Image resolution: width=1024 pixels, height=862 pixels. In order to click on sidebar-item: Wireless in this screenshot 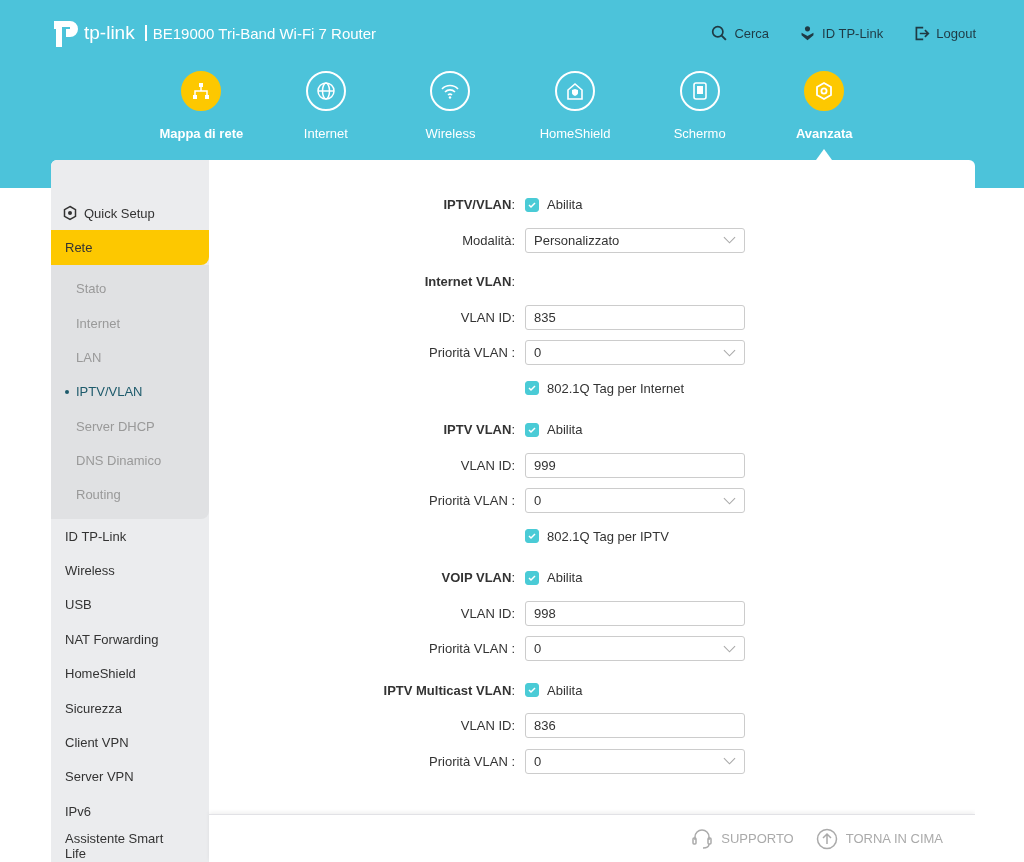, I will do `click(130, 570)`.